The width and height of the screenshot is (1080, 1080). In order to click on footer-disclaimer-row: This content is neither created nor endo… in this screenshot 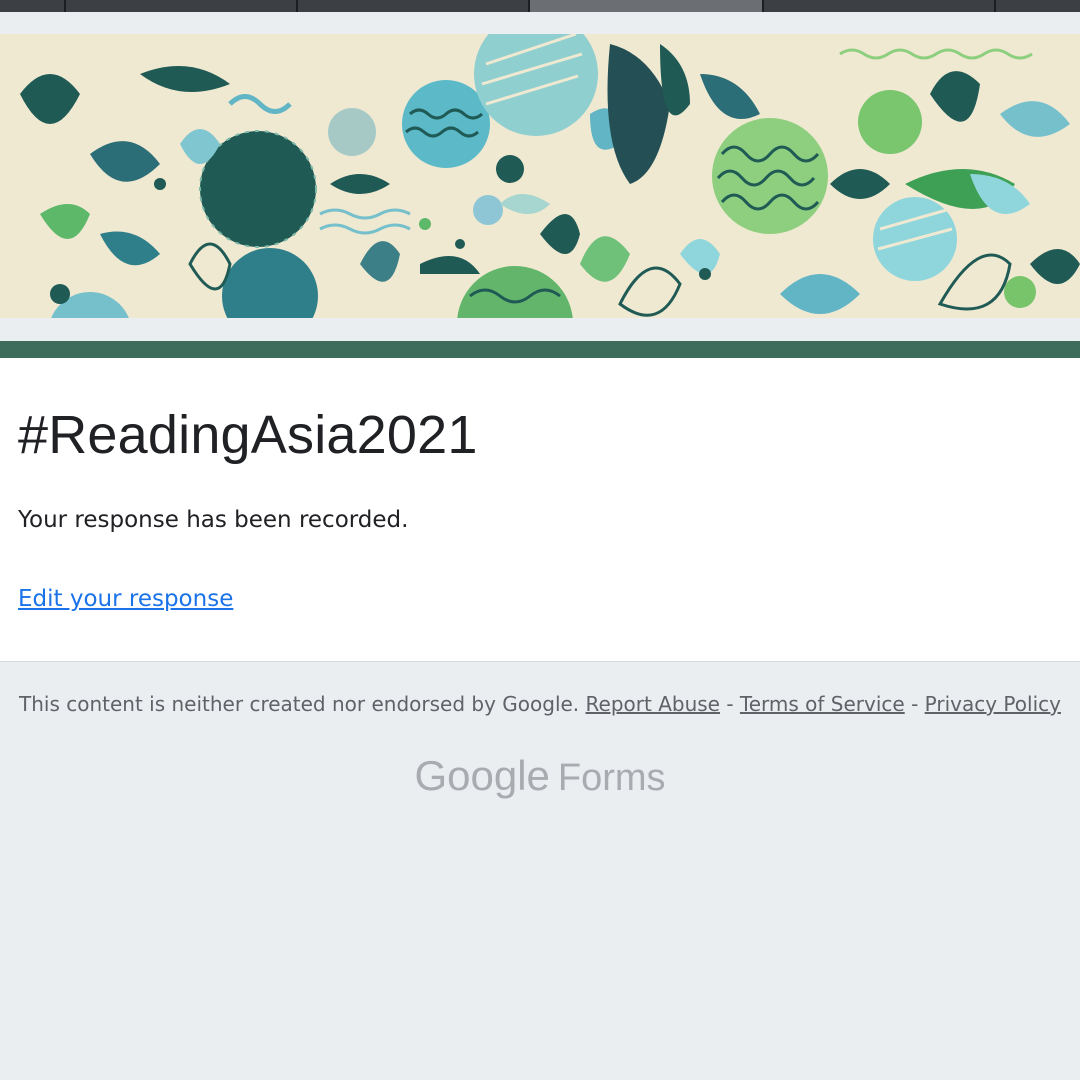, I will do `click(540, 704)`.